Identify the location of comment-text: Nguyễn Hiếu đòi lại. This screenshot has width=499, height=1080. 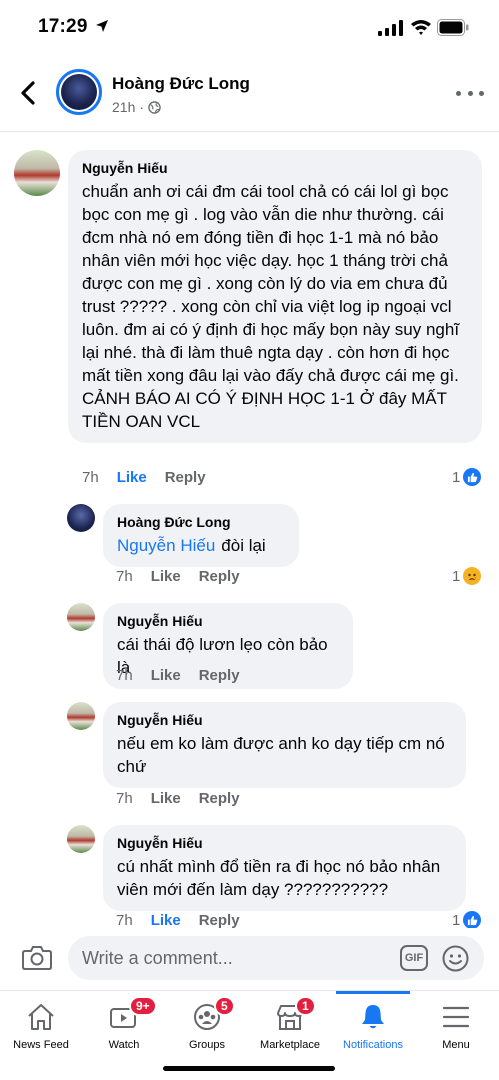
(201, 545).